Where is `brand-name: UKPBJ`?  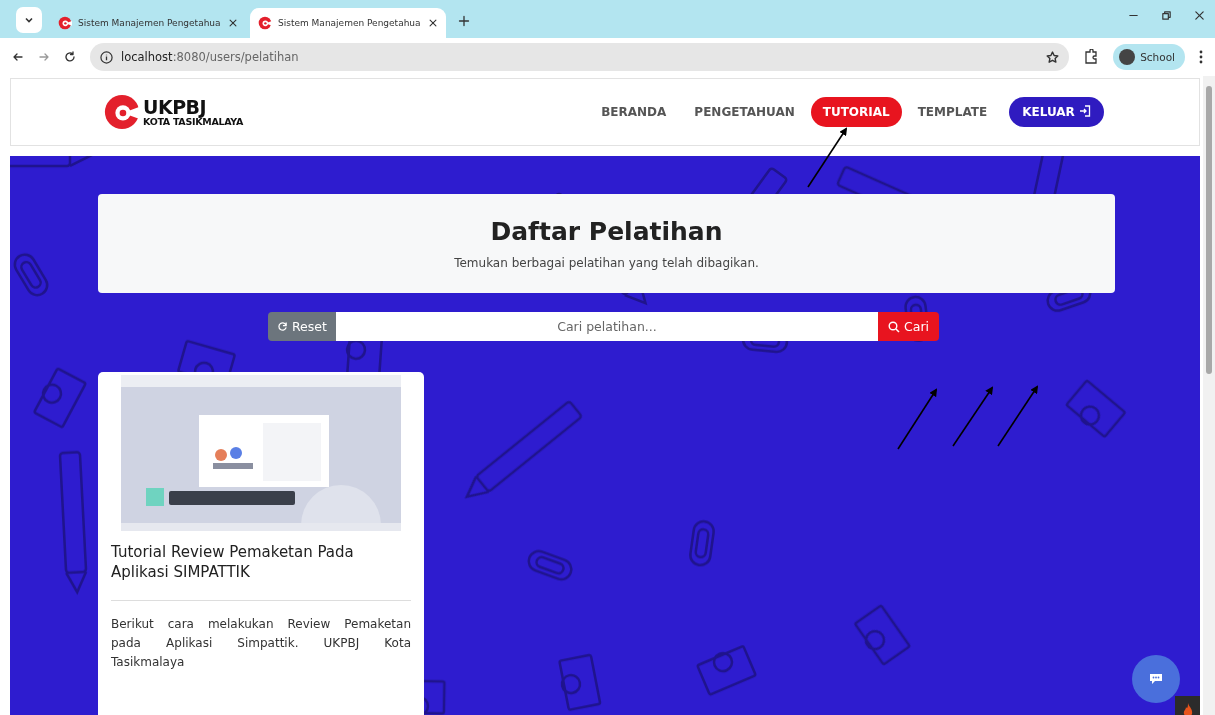
brand-name: UKPBJ is located at coordinates (175, 107).